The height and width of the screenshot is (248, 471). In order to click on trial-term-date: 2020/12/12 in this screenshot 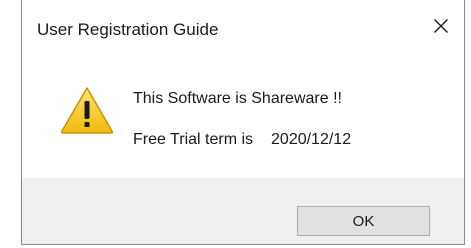, I will do `click(311, 139)`.